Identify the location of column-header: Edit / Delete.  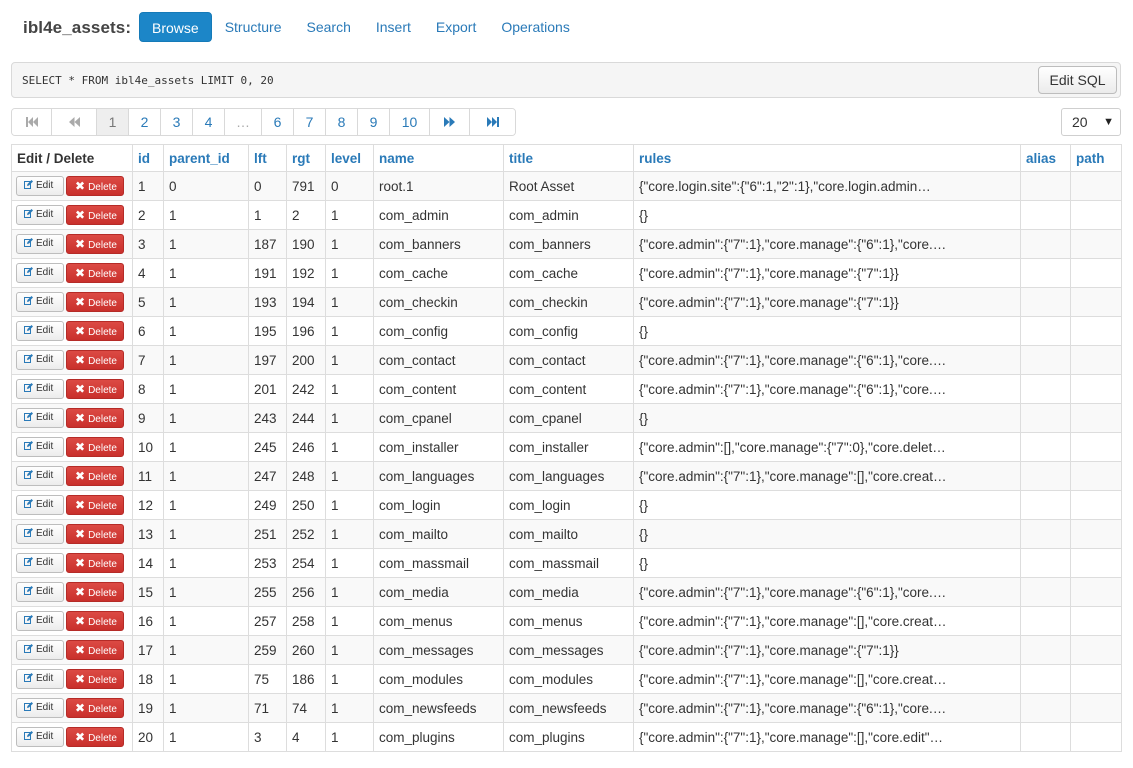
(72, 158).